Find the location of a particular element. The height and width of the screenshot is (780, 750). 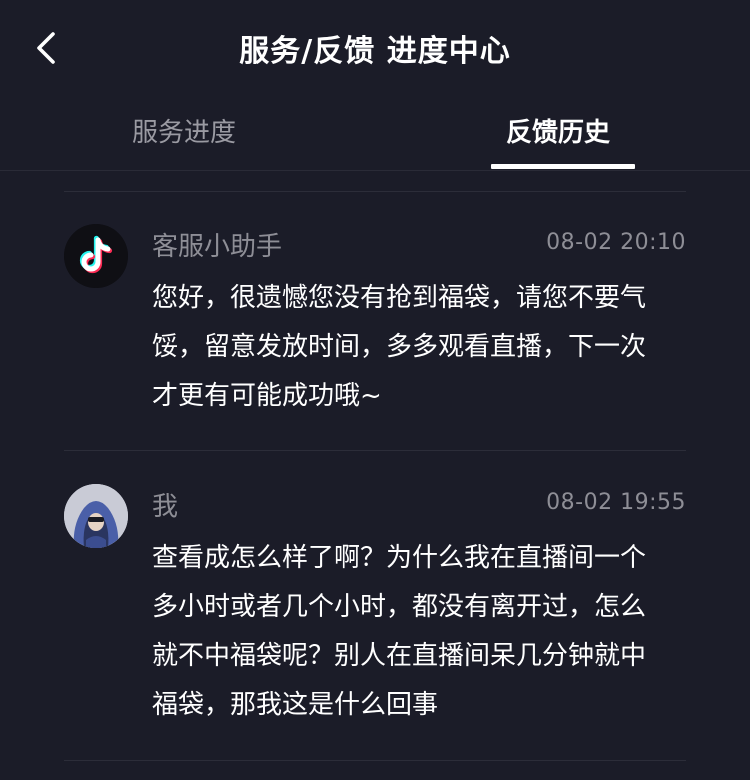

tab-service-progress: 服务进度 is located at coordinates (184, 130).